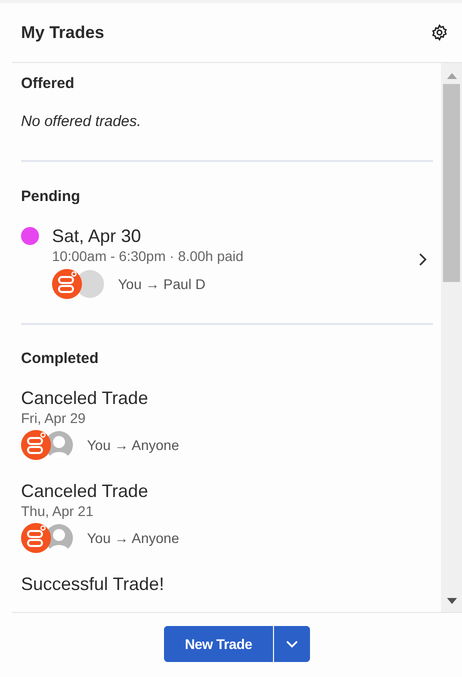 The width and height of the screenshot is (462, 677). What do you see at coordinates (51, 197) in the screenshot?
I see `section-heading: Pending` at bounding box center [51, 197].